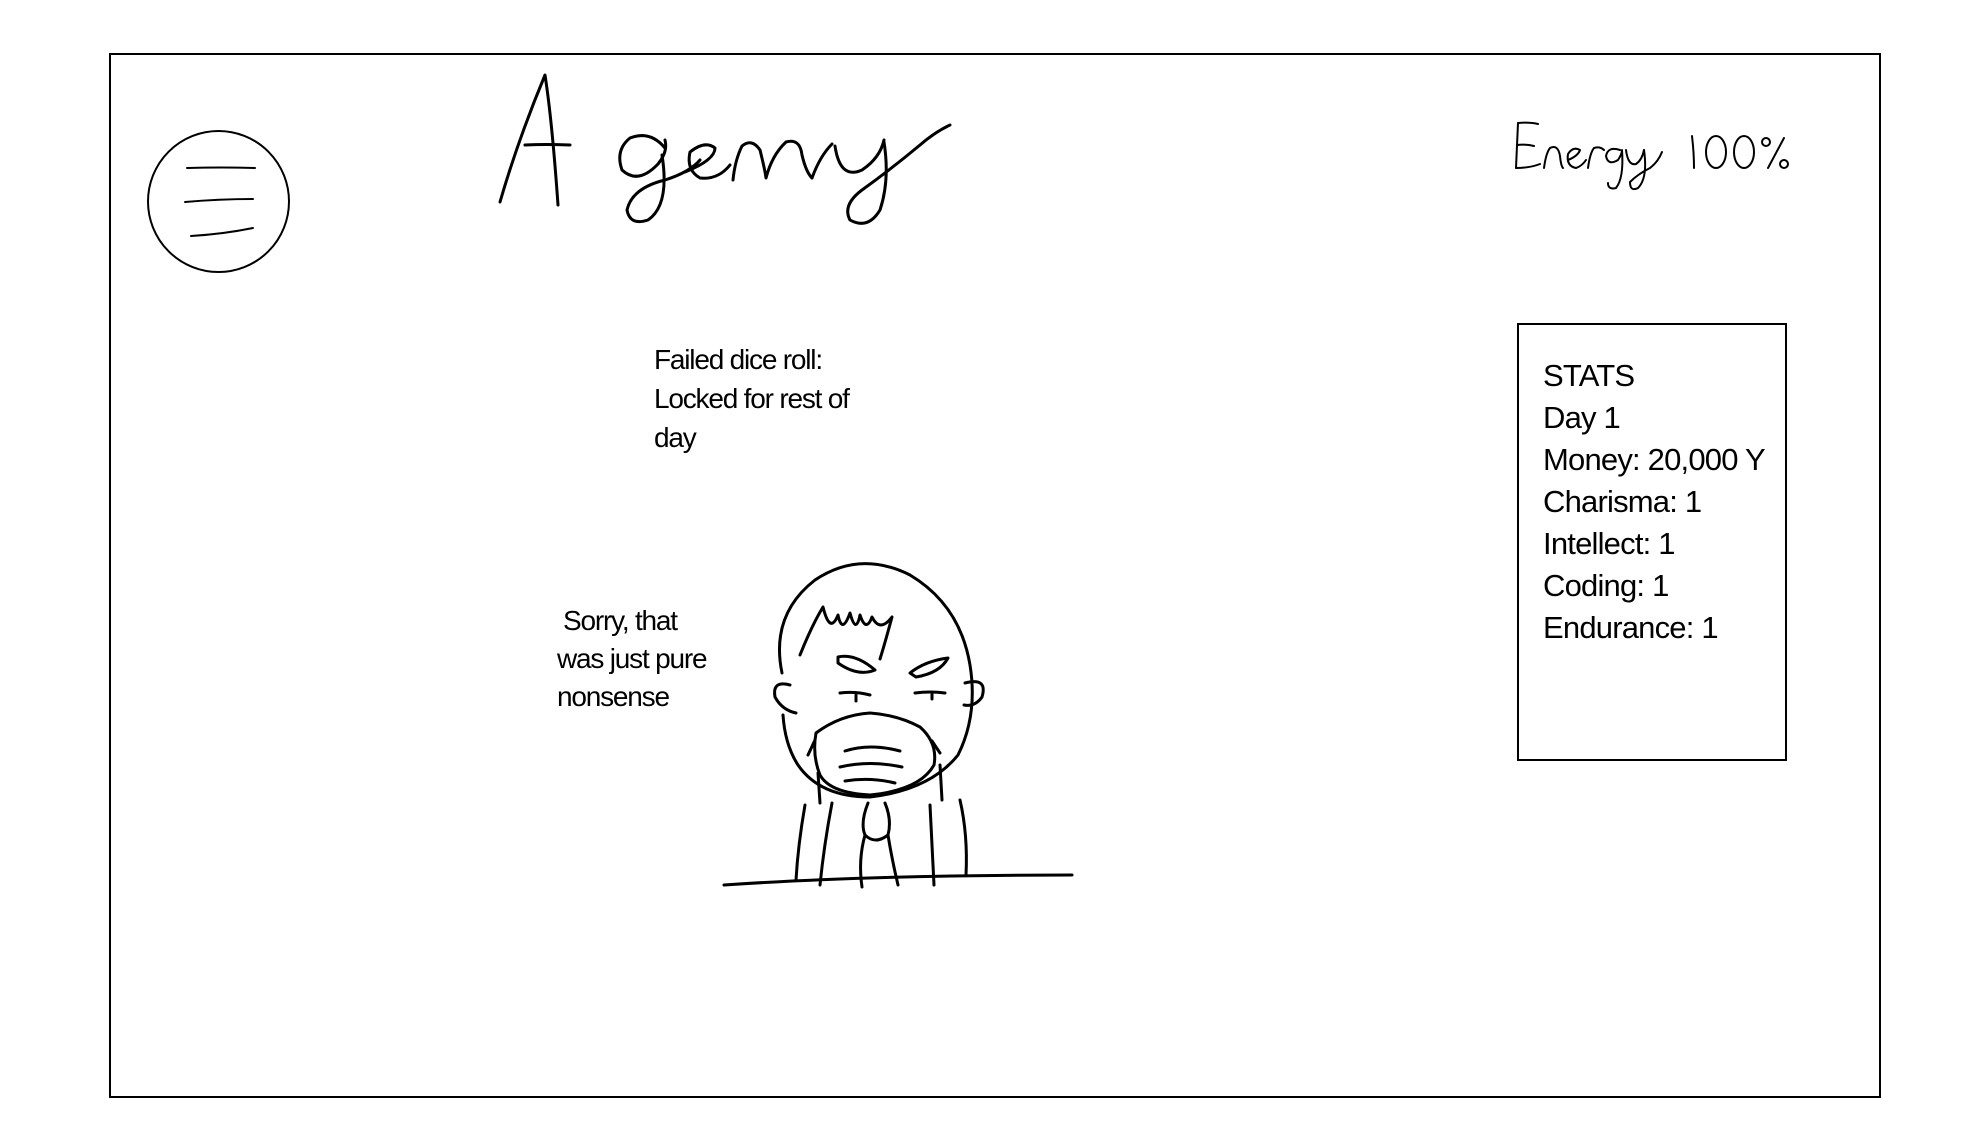 The height and width of the screenshot is (1143, 1980). I want to click on notice-line-1: Failed dice roll:, so click(738, 359).